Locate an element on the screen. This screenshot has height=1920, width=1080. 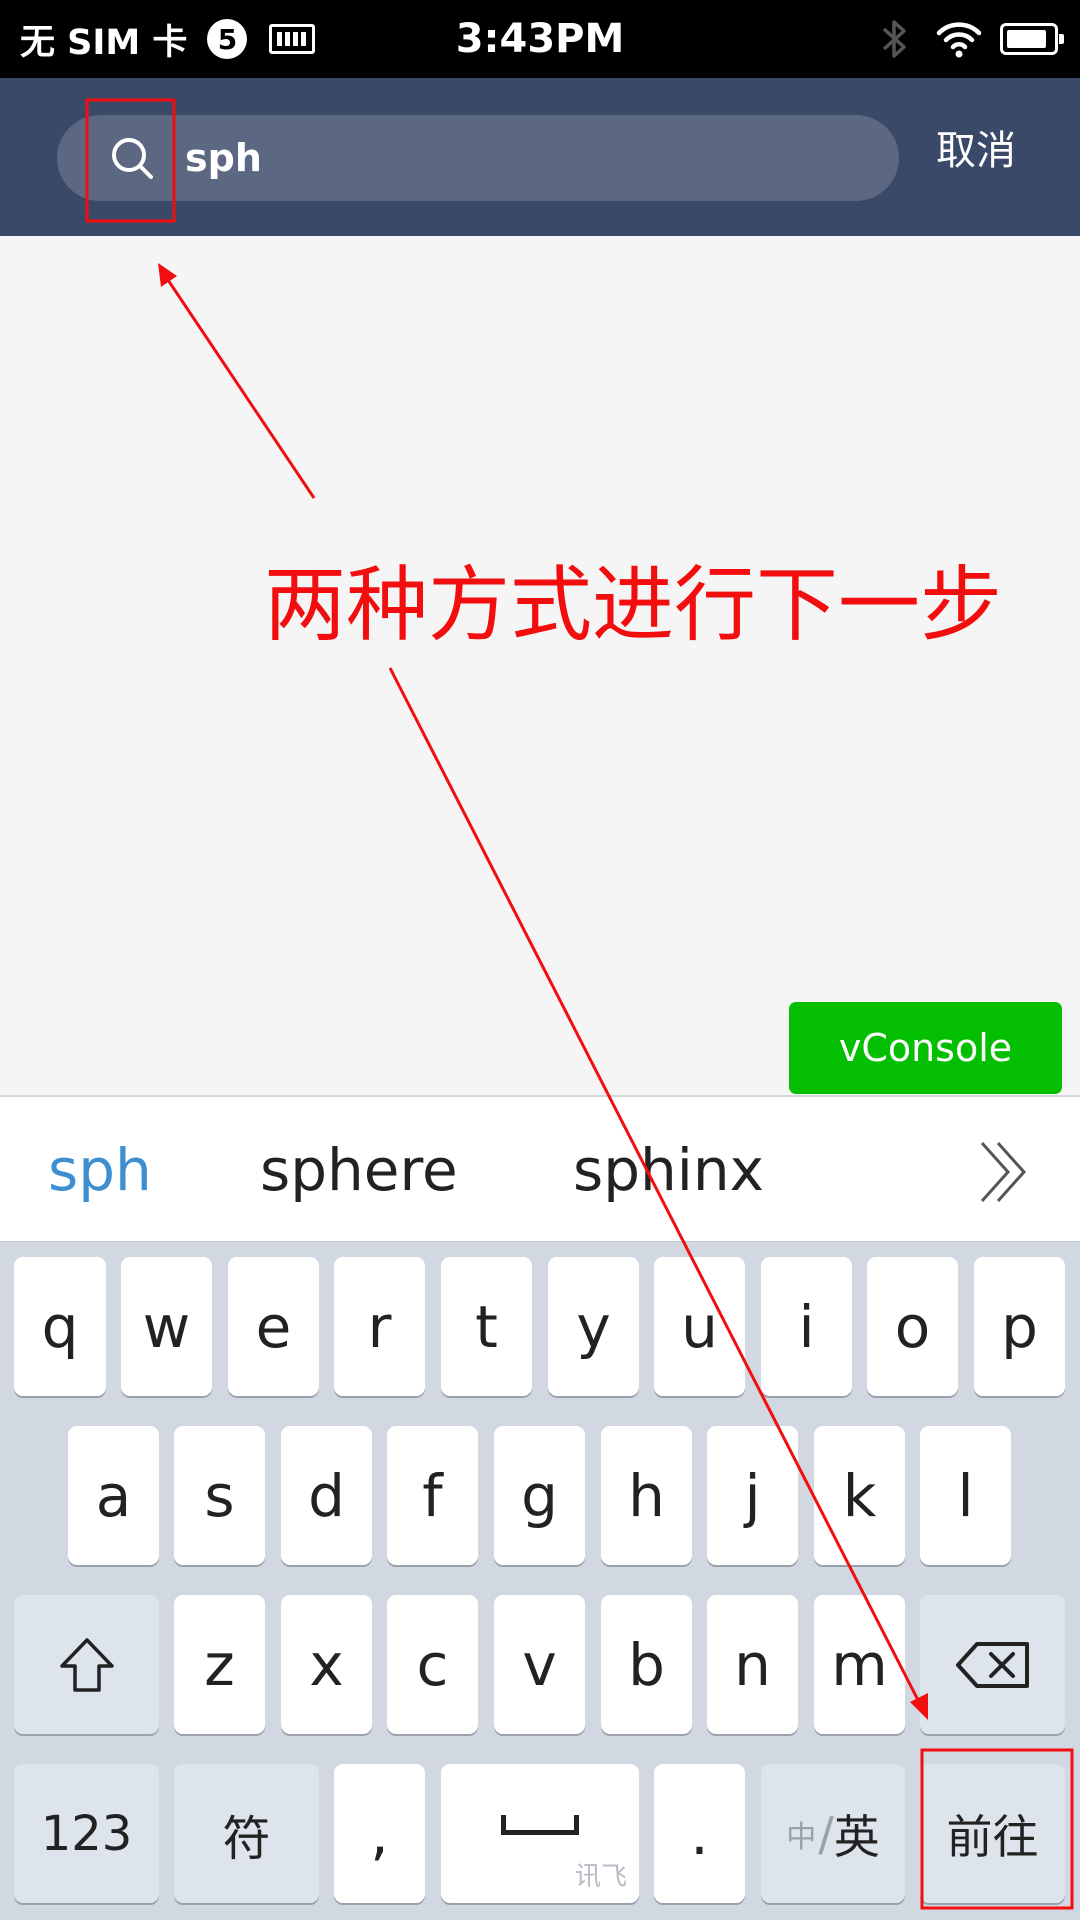
key-w: w is located at coordinates (166, 1326).